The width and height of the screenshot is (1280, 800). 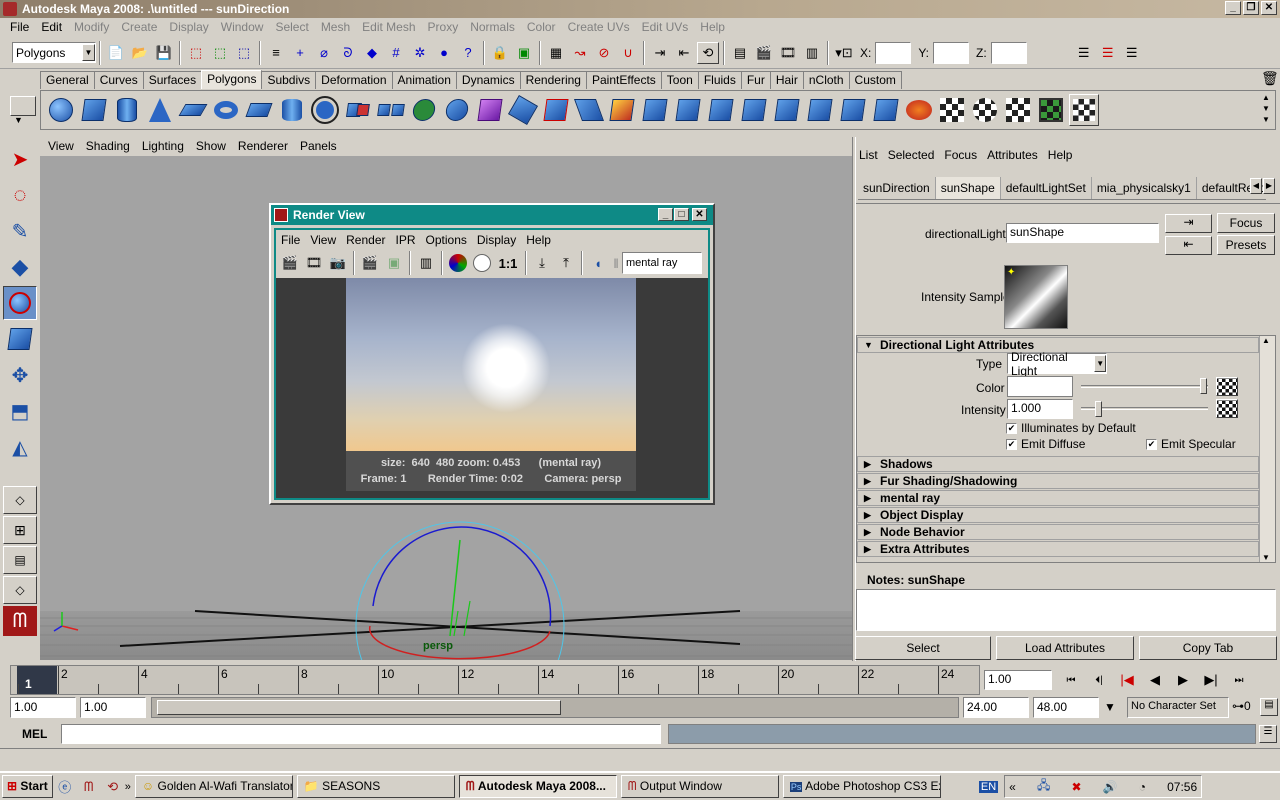 I want to click on move-tool-icon: ◆, so click(x=20, y=267).